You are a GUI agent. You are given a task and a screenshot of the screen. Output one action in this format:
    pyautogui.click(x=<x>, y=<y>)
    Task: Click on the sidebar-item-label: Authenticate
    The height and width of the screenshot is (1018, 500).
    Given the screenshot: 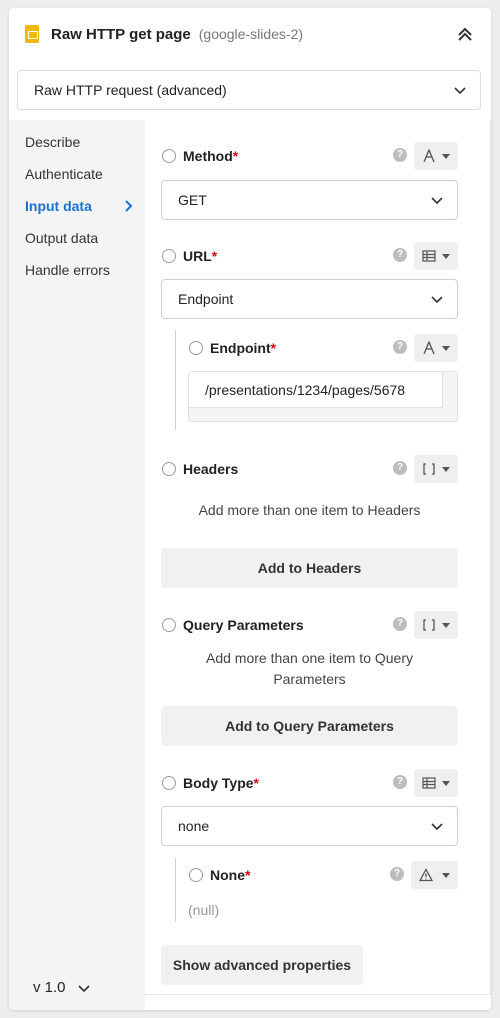 What is the action you would take?
    pyautogui.click(x=64, y=174)
    